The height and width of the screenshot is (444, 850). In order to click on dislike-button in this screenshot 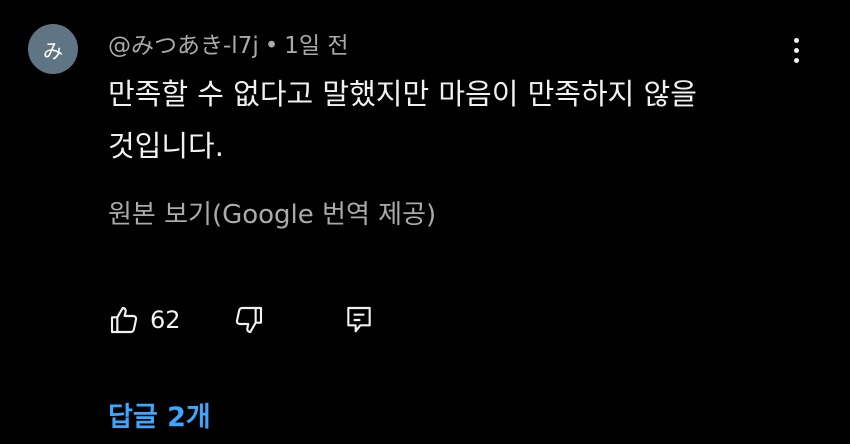, I will do `click(249, 320)`.